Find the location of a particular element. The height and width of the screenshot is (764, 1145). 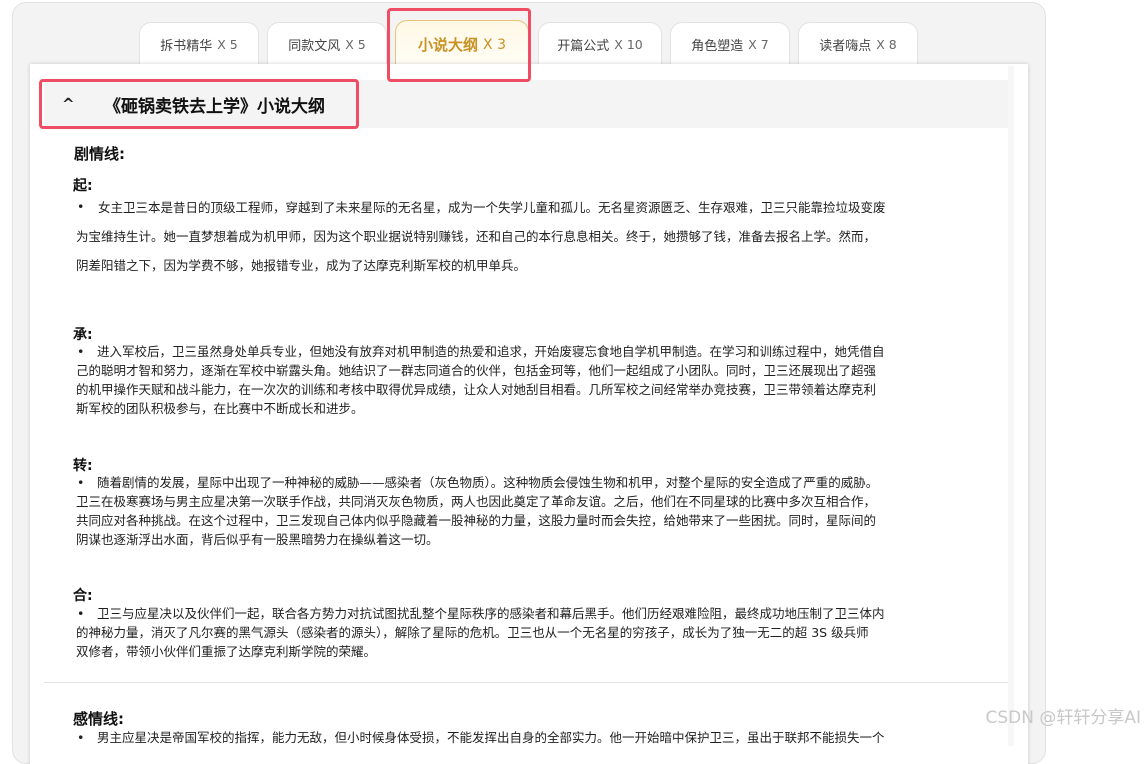

content-scrollbar is located at coordinates (1011, 406).